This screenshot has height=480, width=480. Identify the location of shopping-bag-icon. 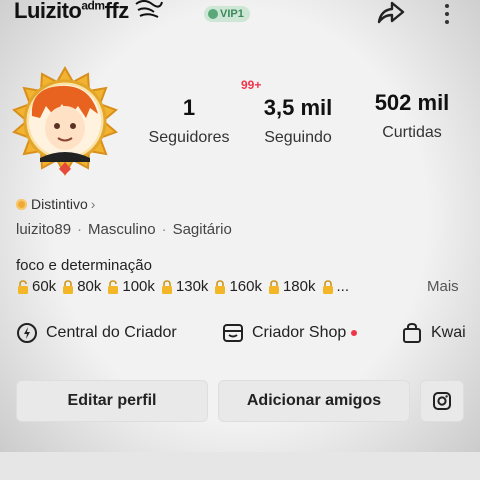
(412, 332).